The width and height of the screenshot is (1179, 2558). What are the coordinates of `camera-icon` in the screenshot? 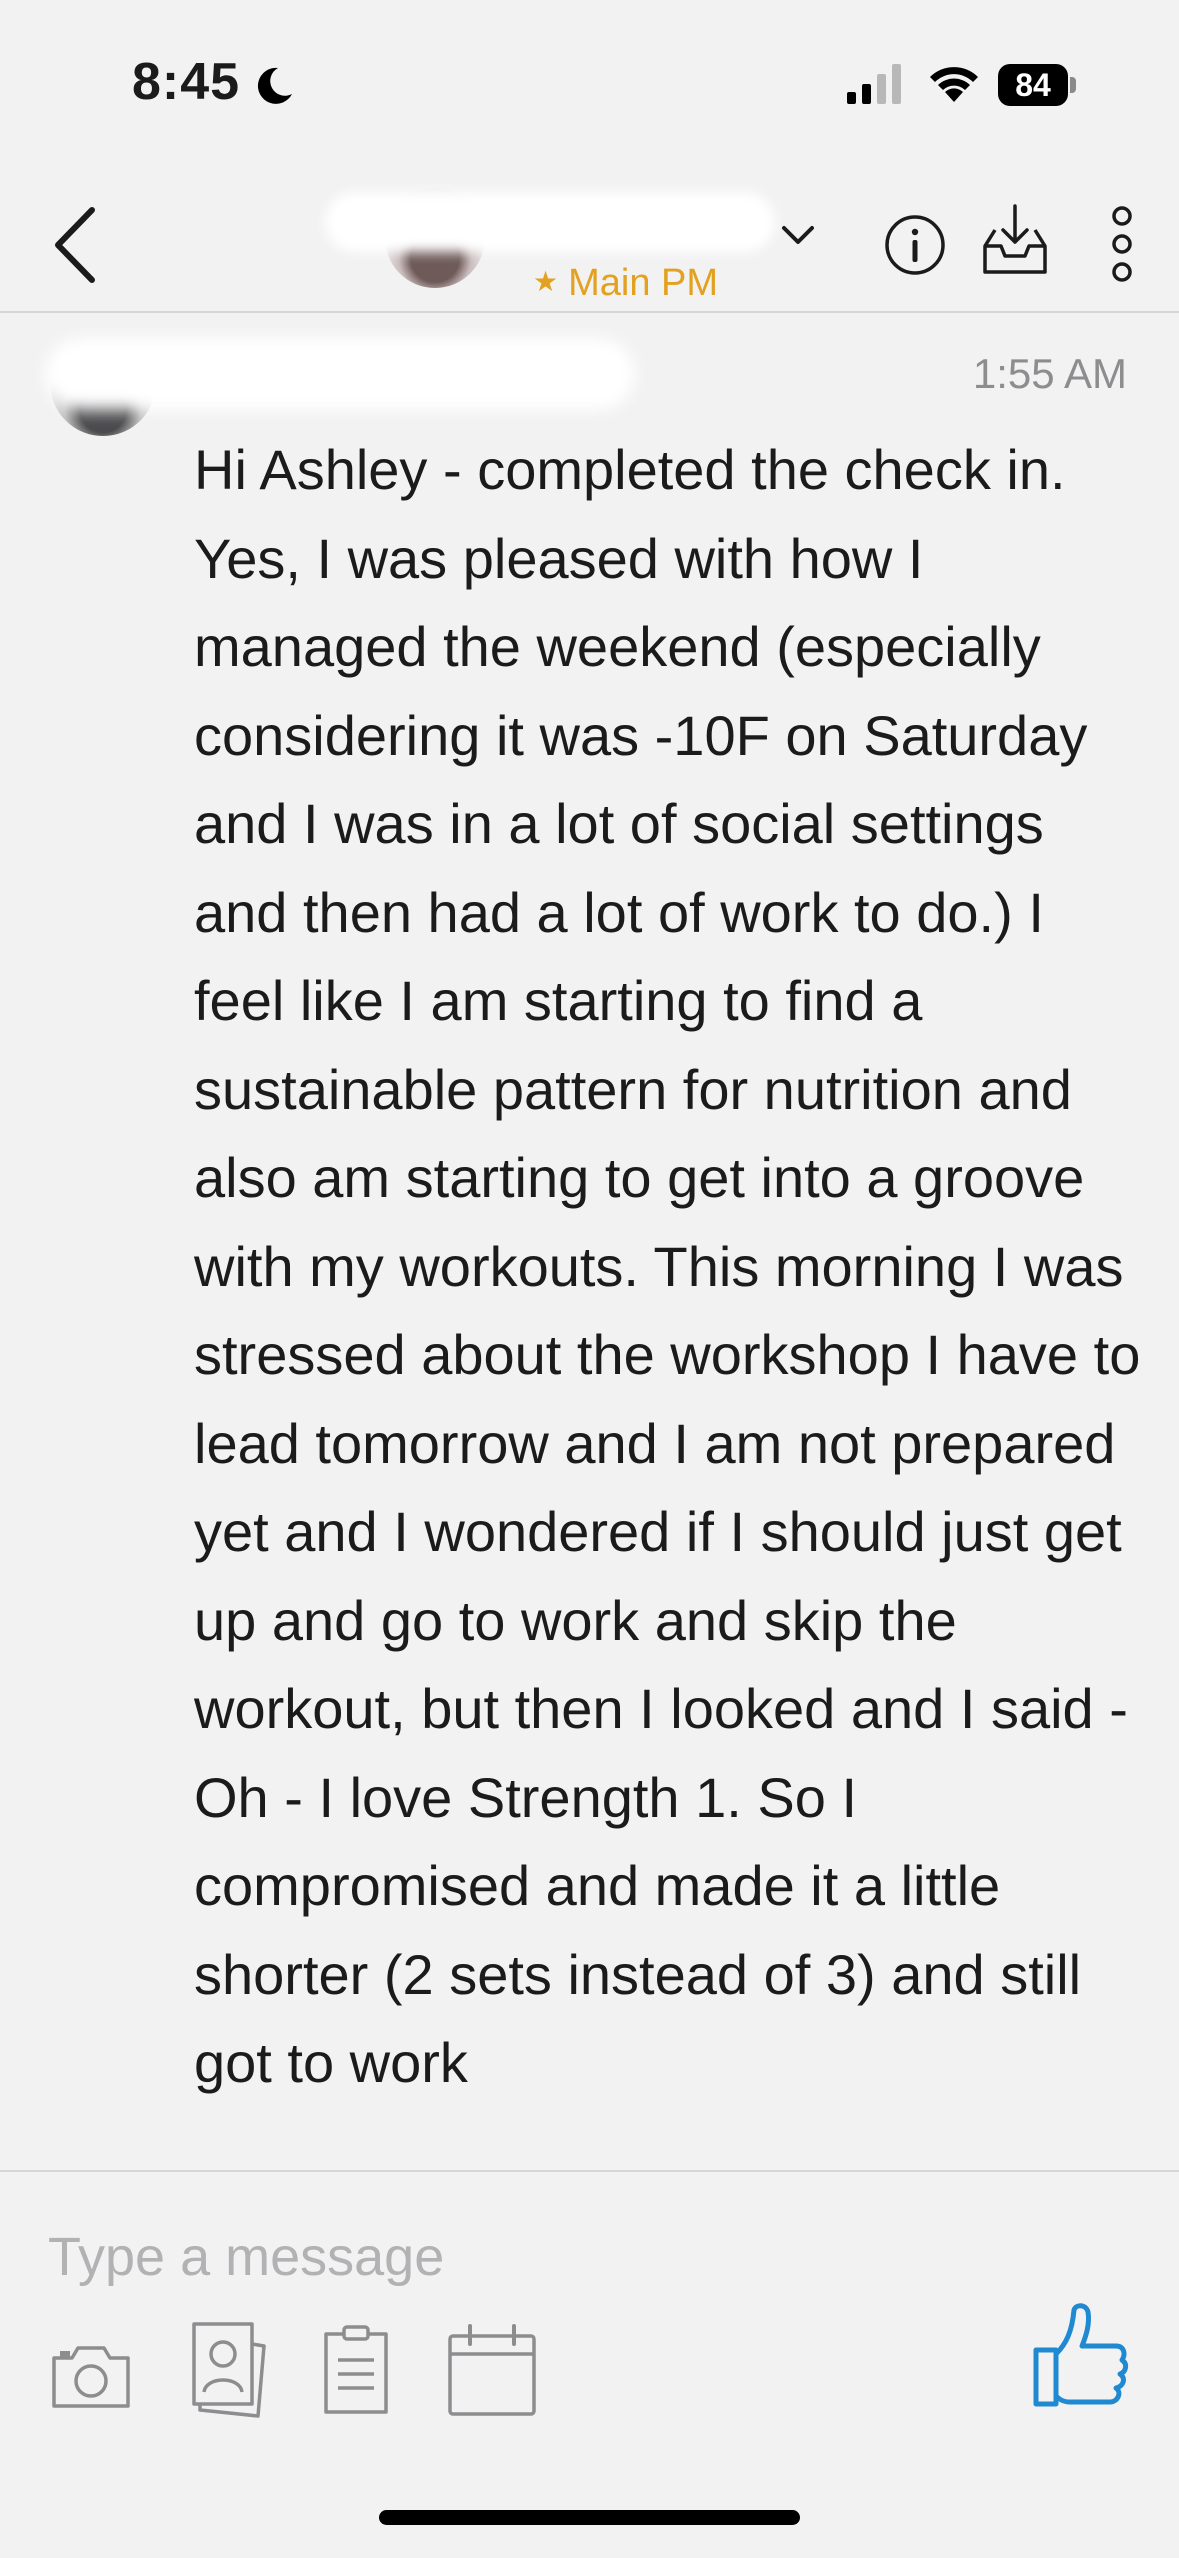 It's located at (91, 2375).